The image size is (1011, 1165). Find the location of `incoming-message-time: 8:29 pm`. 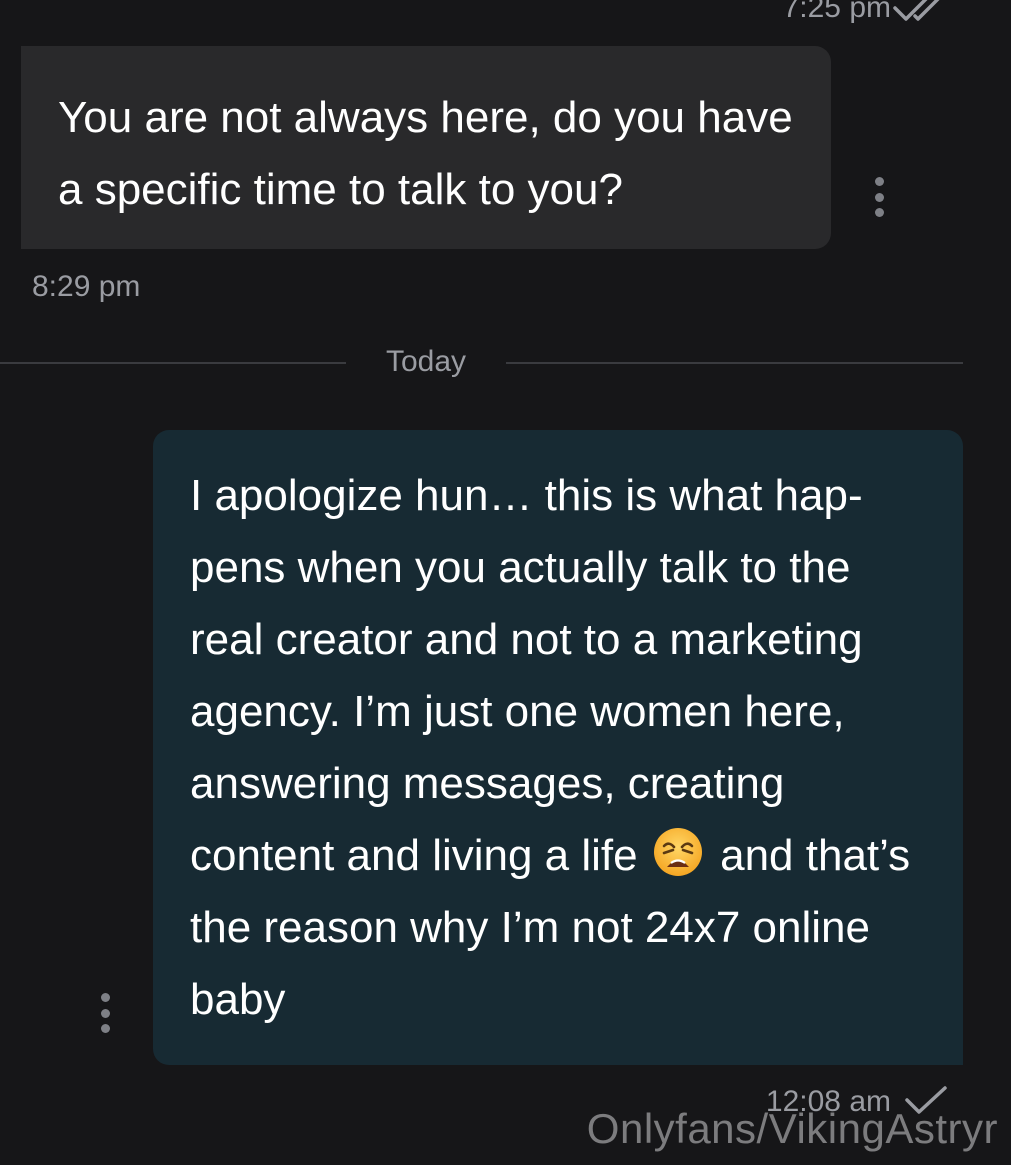

incoming-message-time: 8:29 pm is located at coordinates (86, 286).